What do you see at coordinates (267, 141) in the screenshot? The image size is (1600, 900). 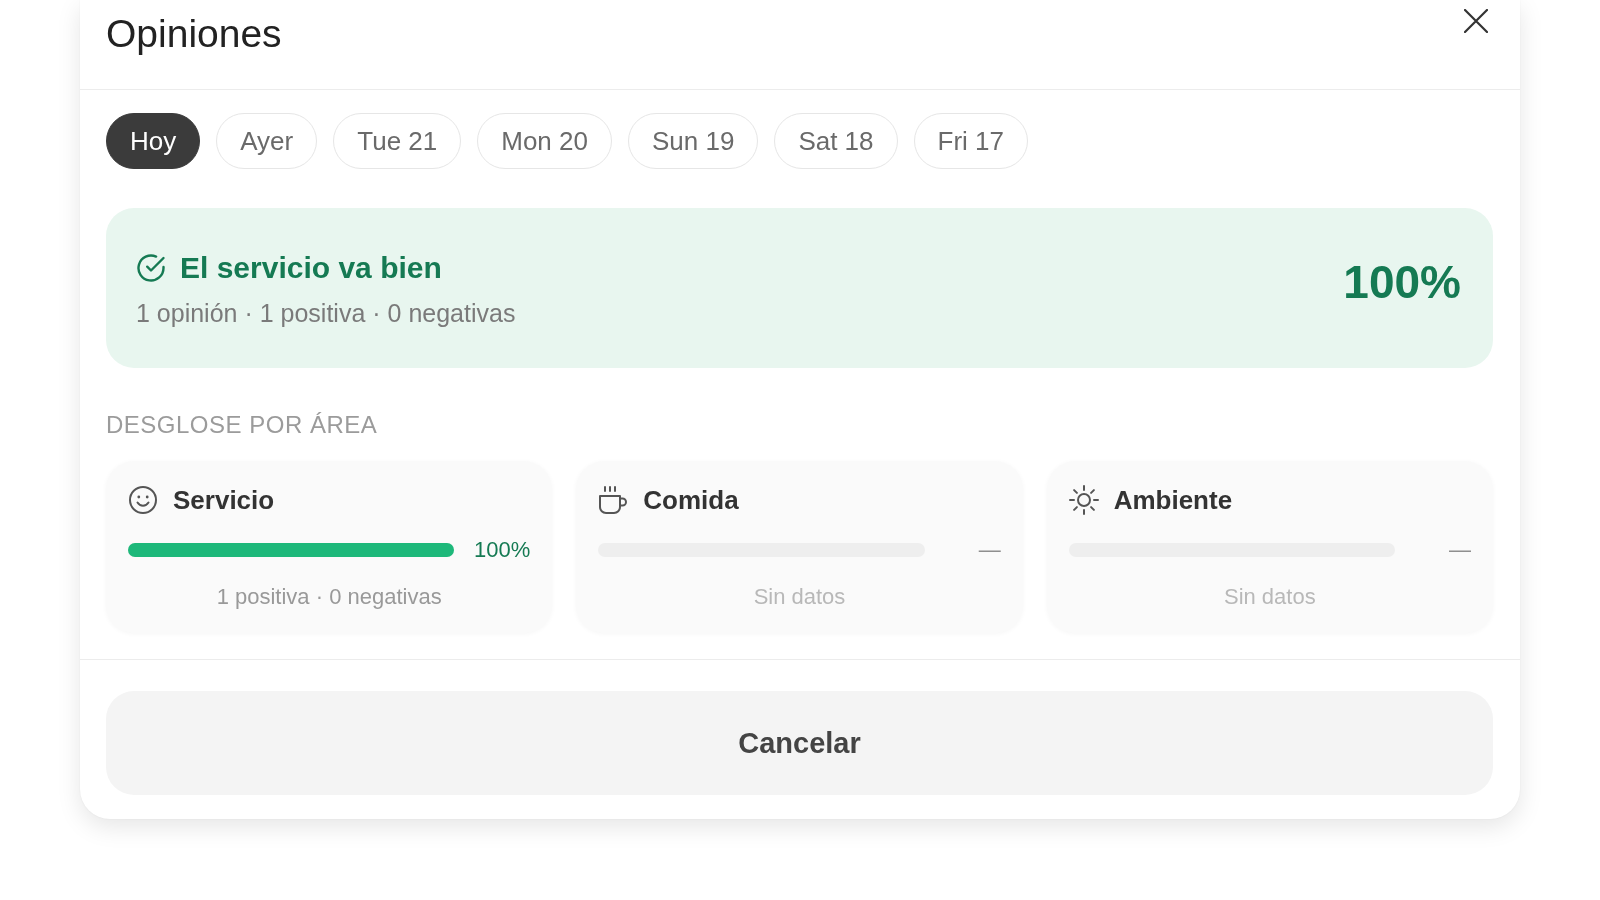 I see `day-tab: Ayer` at bounding box center [267, 141].